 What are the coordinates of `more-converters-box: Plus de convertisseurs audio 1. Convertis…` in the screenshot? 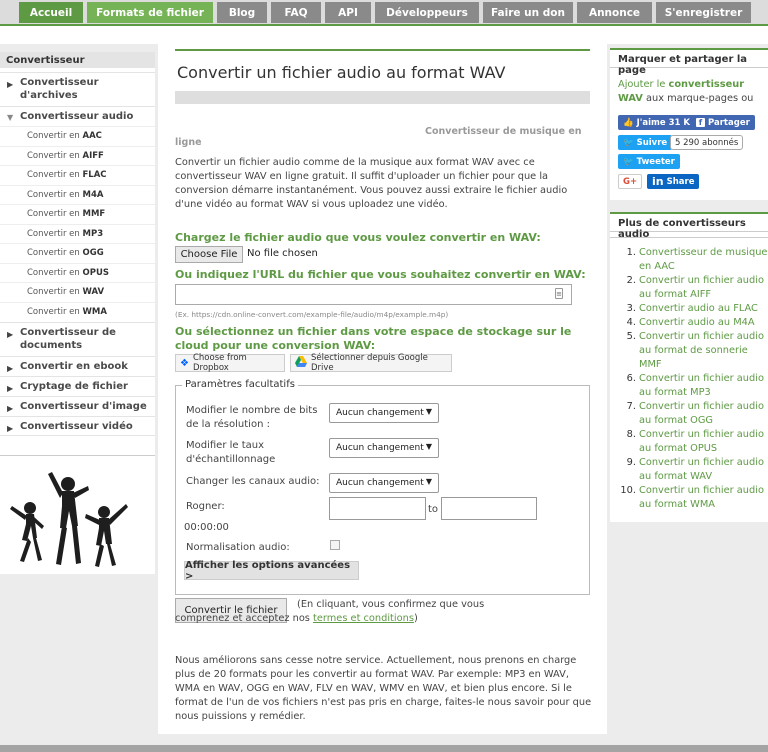 It's located at (689, 367).